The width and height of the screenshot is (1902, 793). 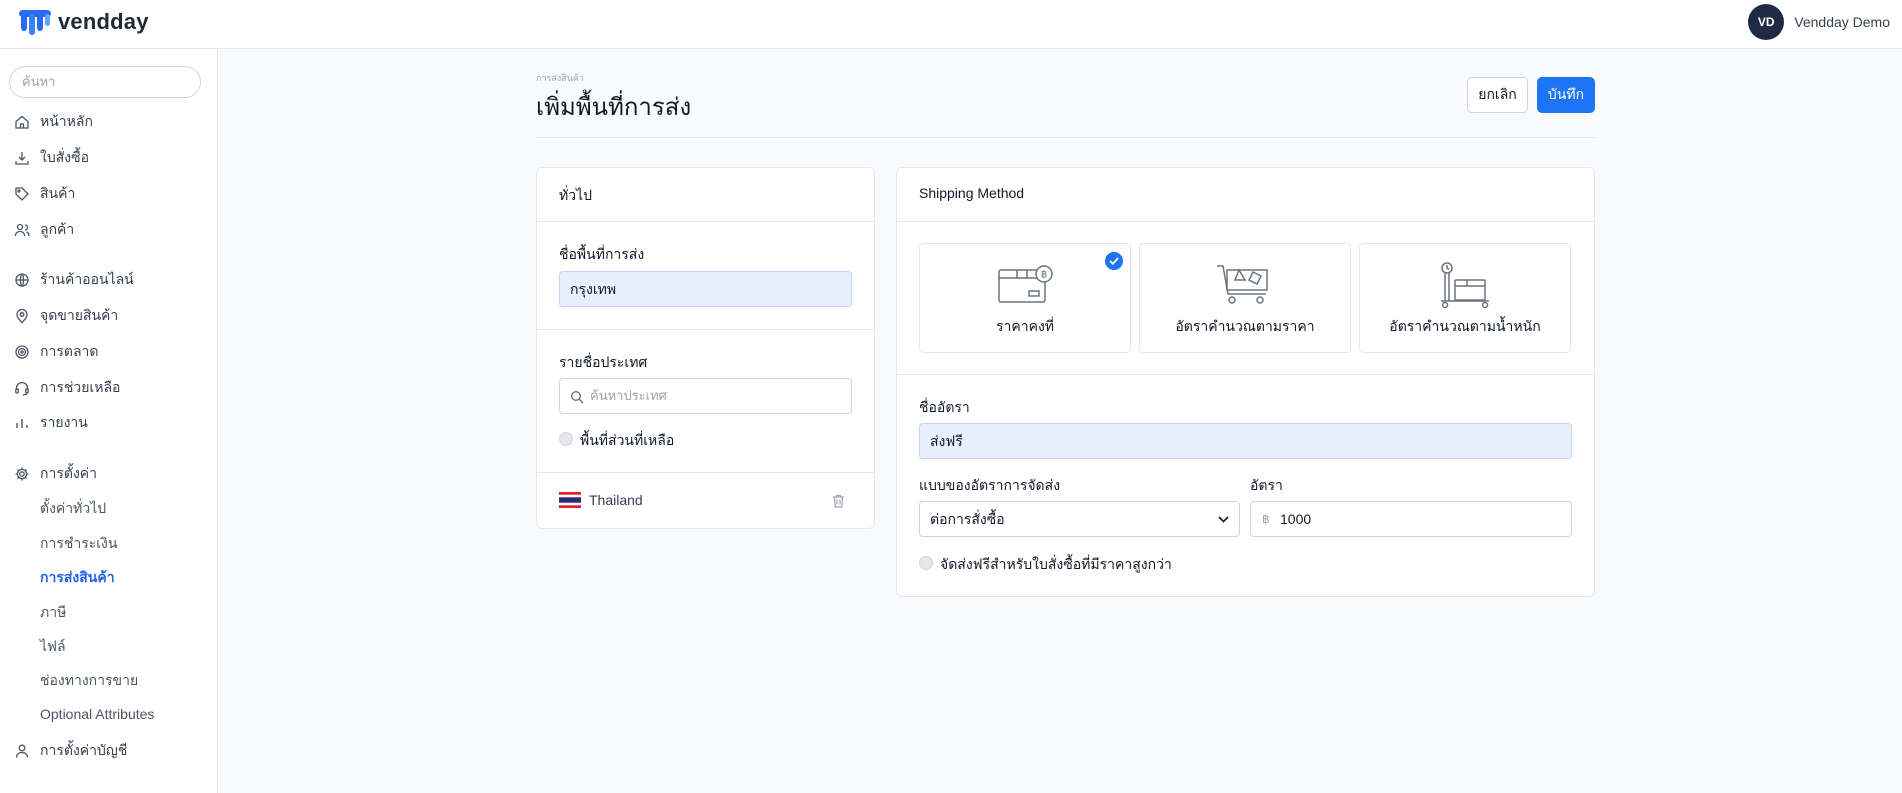 I want to click on globe-icon, so click(x=22, y=280).